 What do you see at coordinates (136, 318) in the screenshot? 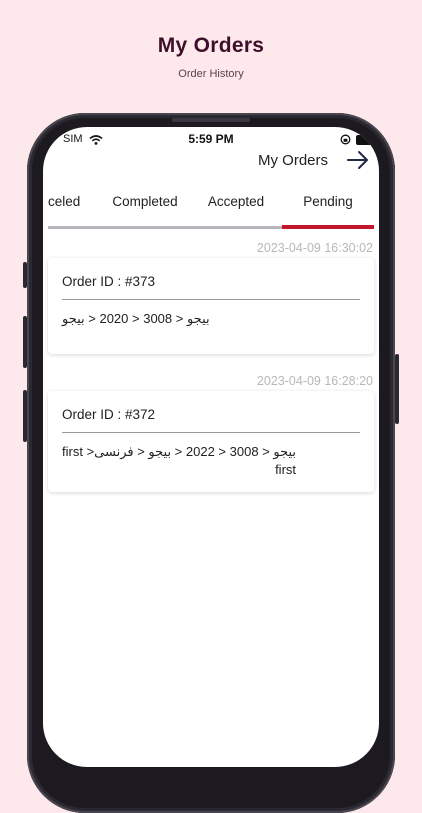
I see `order-path: بیجو < 3008 < 2020 < بیجو` at bounding box center [136, 318].